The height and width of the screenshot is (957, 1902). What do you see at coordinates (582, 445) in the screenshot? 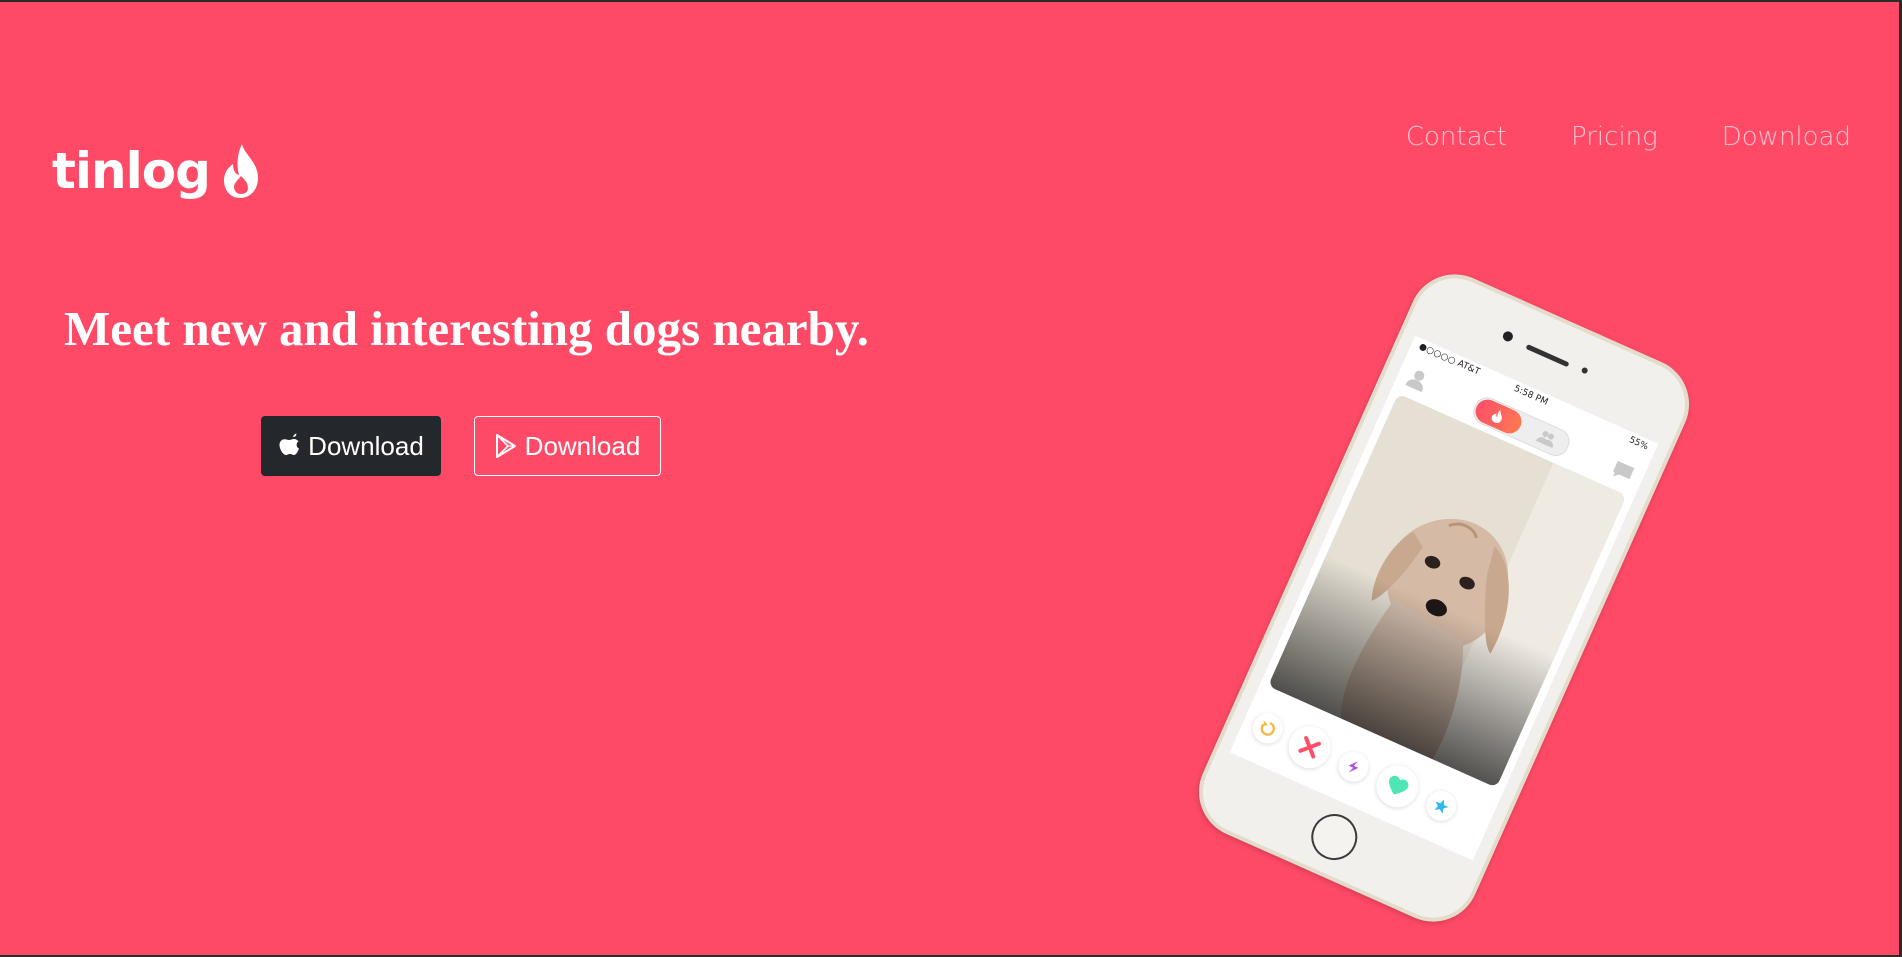
I see `google-play-download-label: Download` at bounding box center [582, 445].